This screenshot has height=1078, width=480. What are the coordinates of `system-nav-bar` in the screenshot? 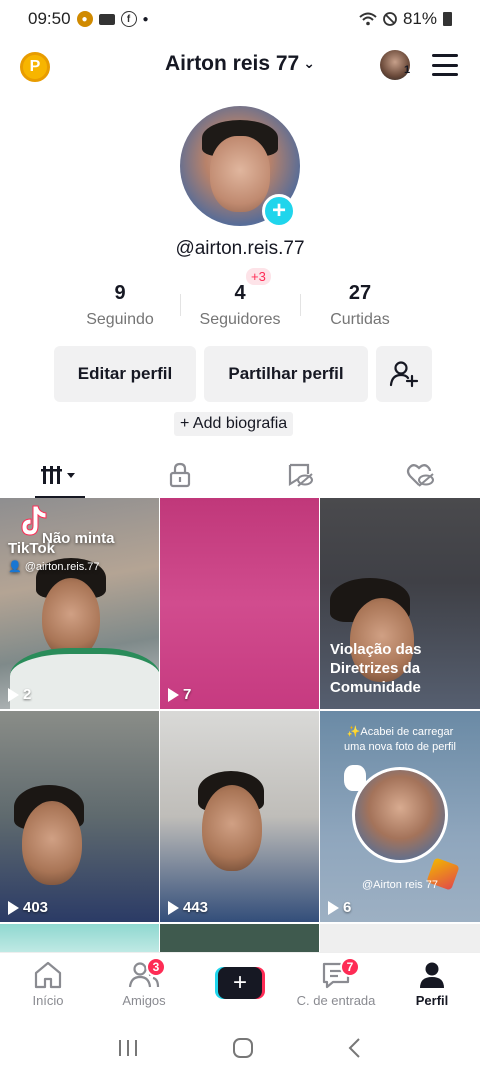 It's located at (240, 1048).